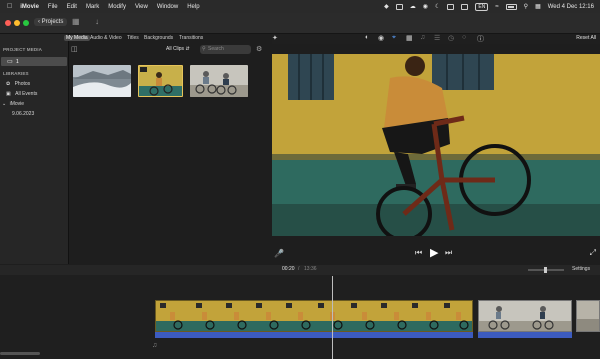  Describe the element at coordinates (216, 49) in the screenshot. I see `search-placeholder: Search` at that location.